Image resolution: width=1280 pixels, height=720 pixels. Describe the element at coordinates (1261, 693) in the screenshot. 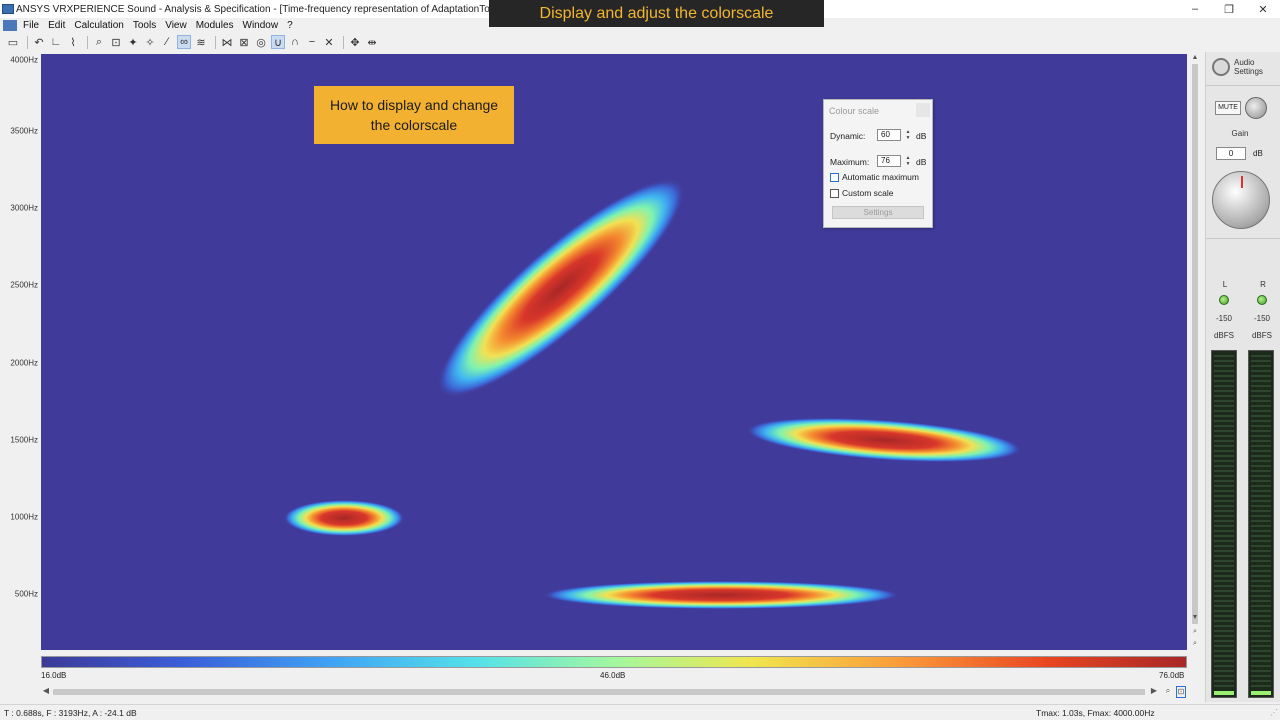

I see `right-level-fill` at that location.